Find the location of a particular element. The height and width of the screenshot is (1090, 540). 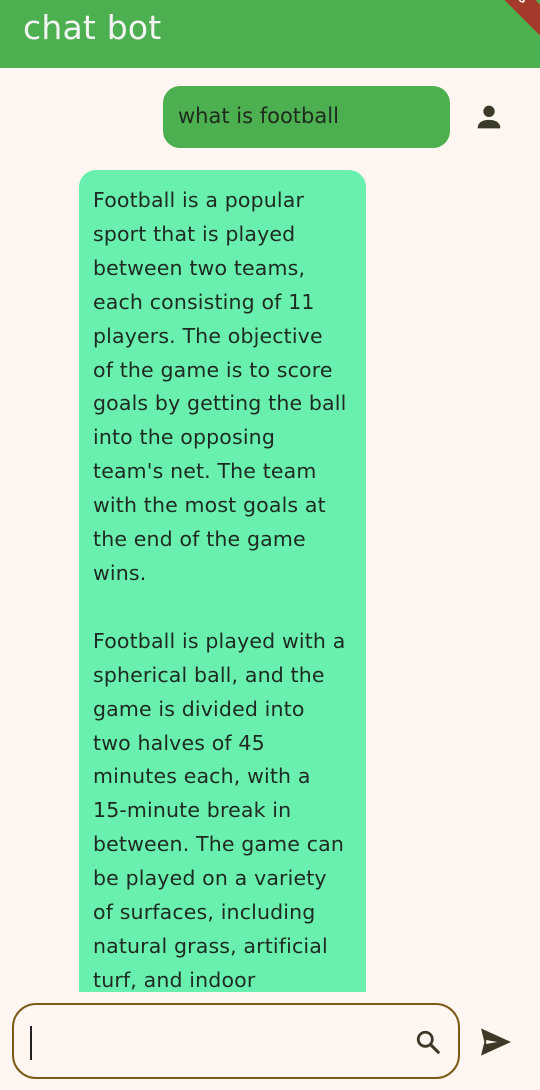

text-caret is located at coordinates (31, 1043).